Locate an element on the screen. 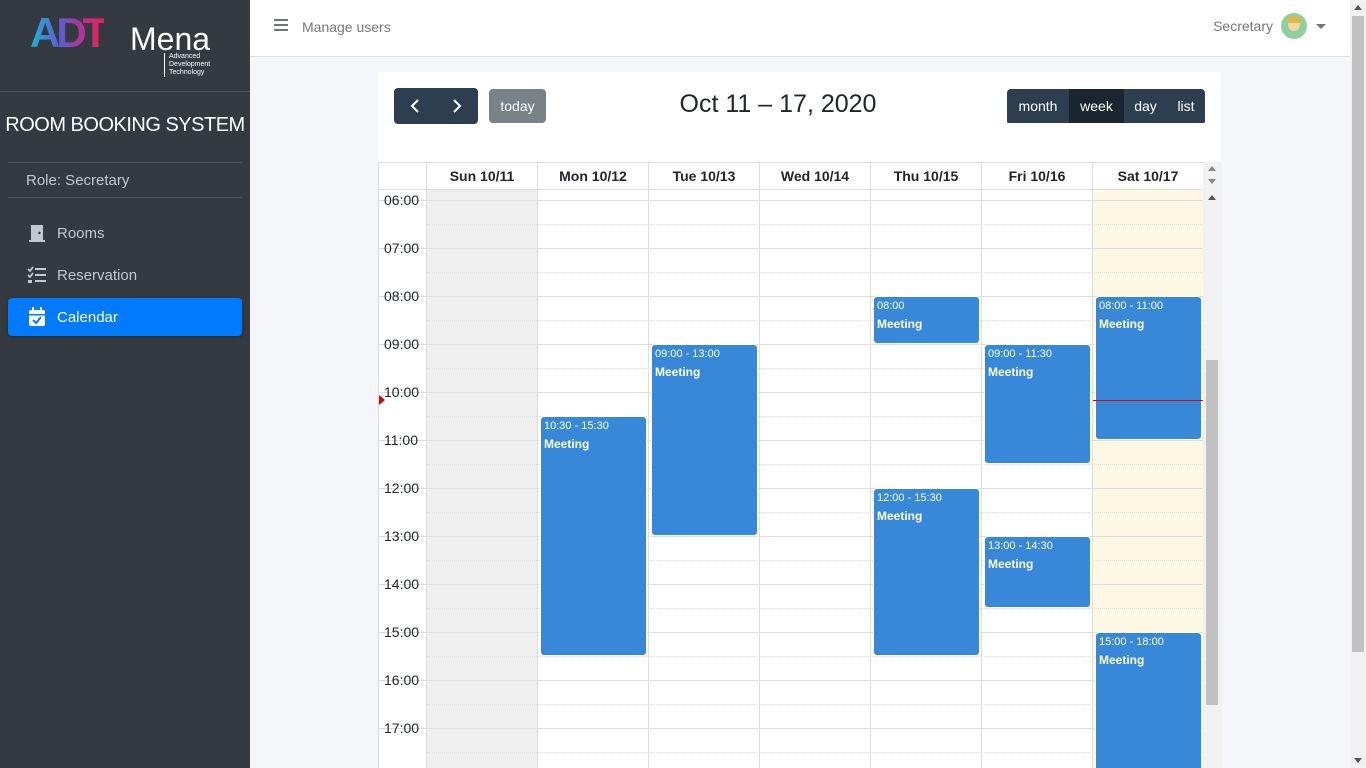  today-button: today is located at coordinates (517, 106).